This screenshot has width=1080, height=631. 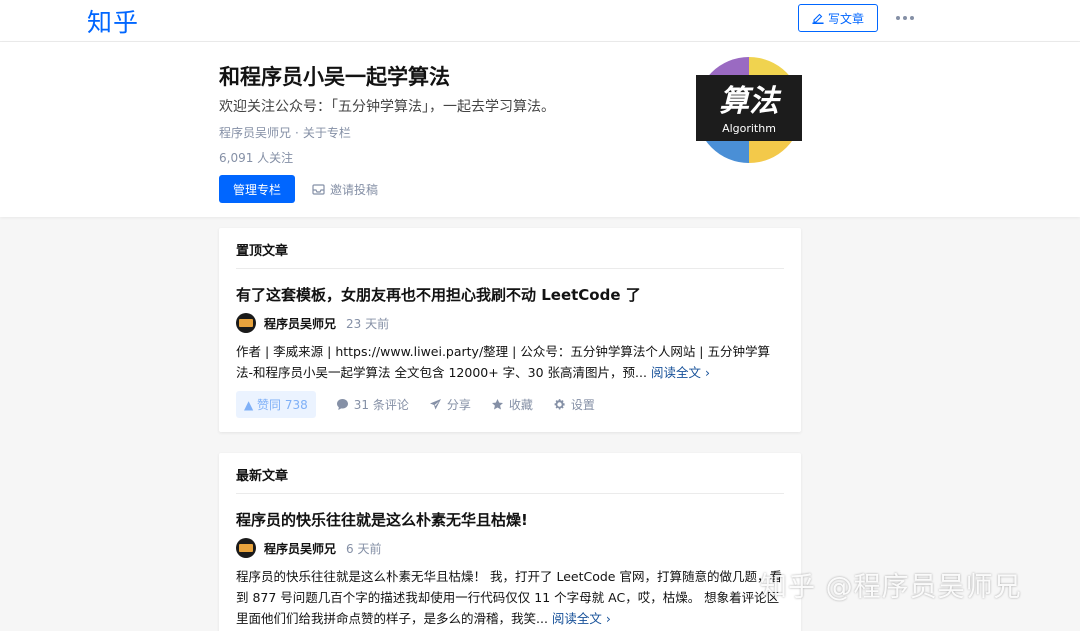 I want to click on column-author-link: 程序员吴师兄, so click(x=255, y=133).